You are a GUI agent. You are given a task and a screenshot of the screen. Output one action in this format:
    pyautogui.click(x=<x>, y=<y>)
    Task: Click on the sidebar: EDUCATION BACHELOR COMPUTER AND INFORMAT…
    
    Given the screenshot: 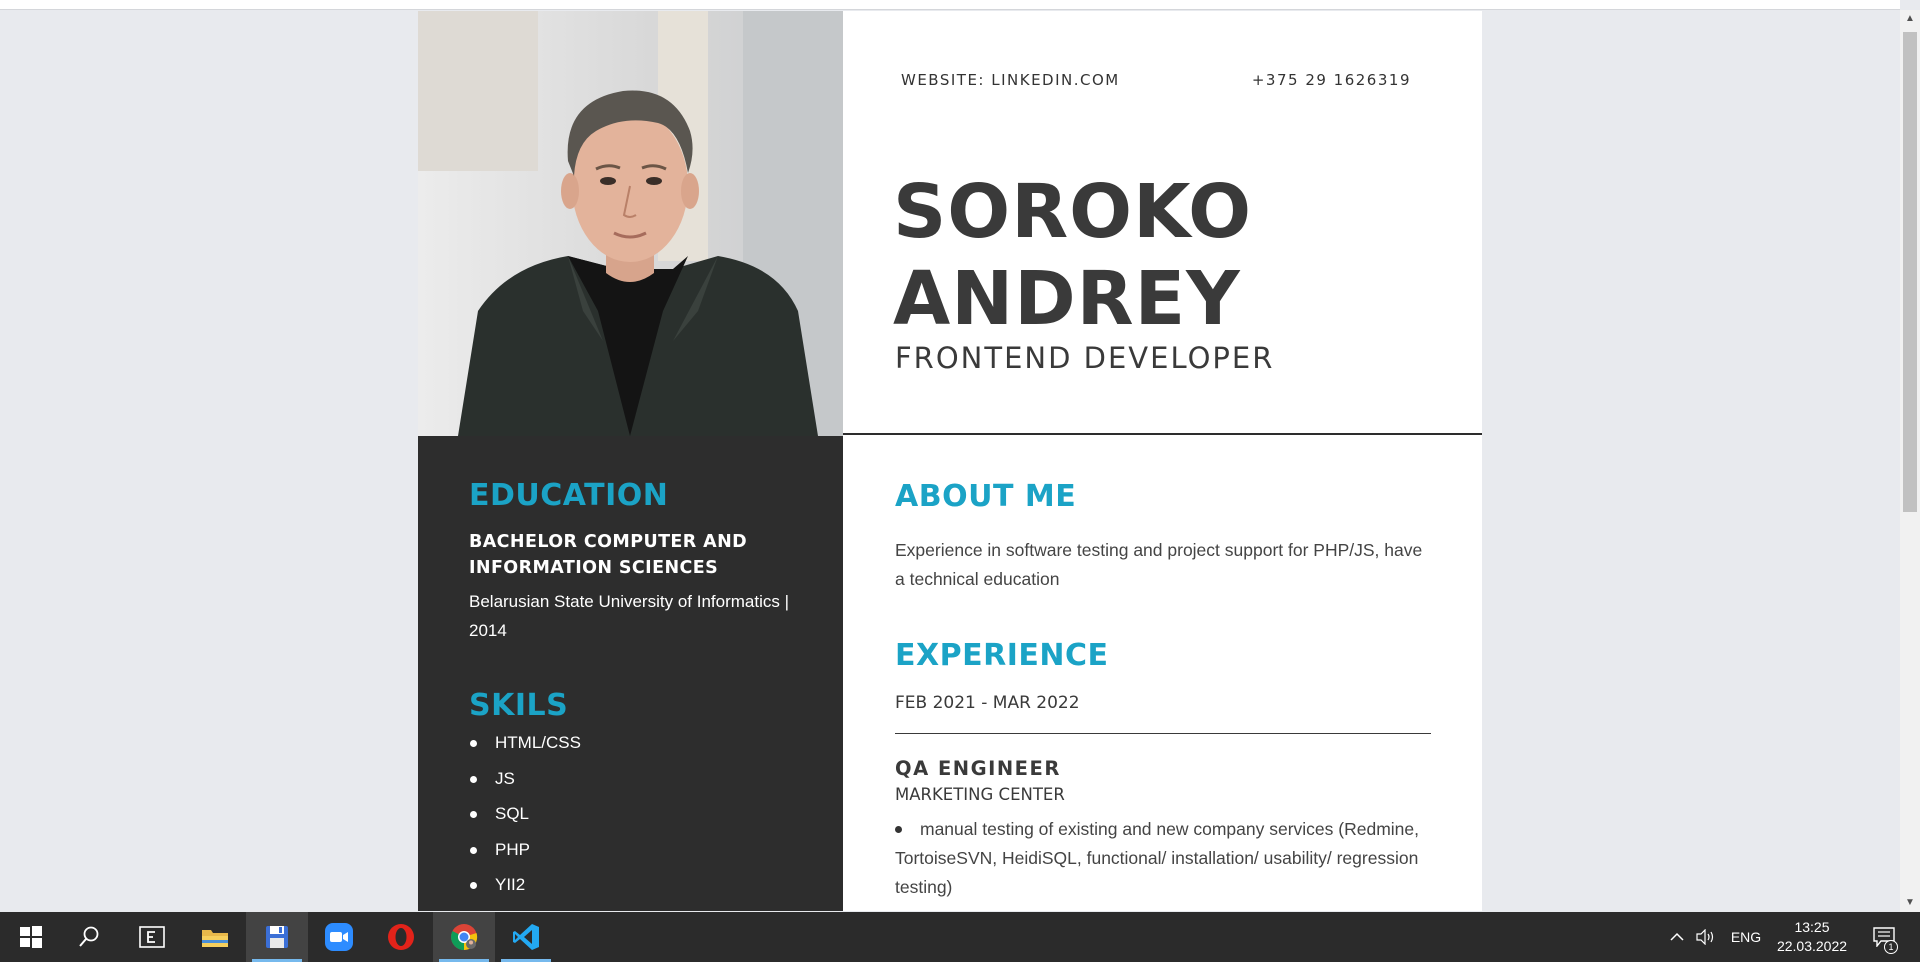 What is the action you would take?
    pyautogui.click(x=630, y=673)
    